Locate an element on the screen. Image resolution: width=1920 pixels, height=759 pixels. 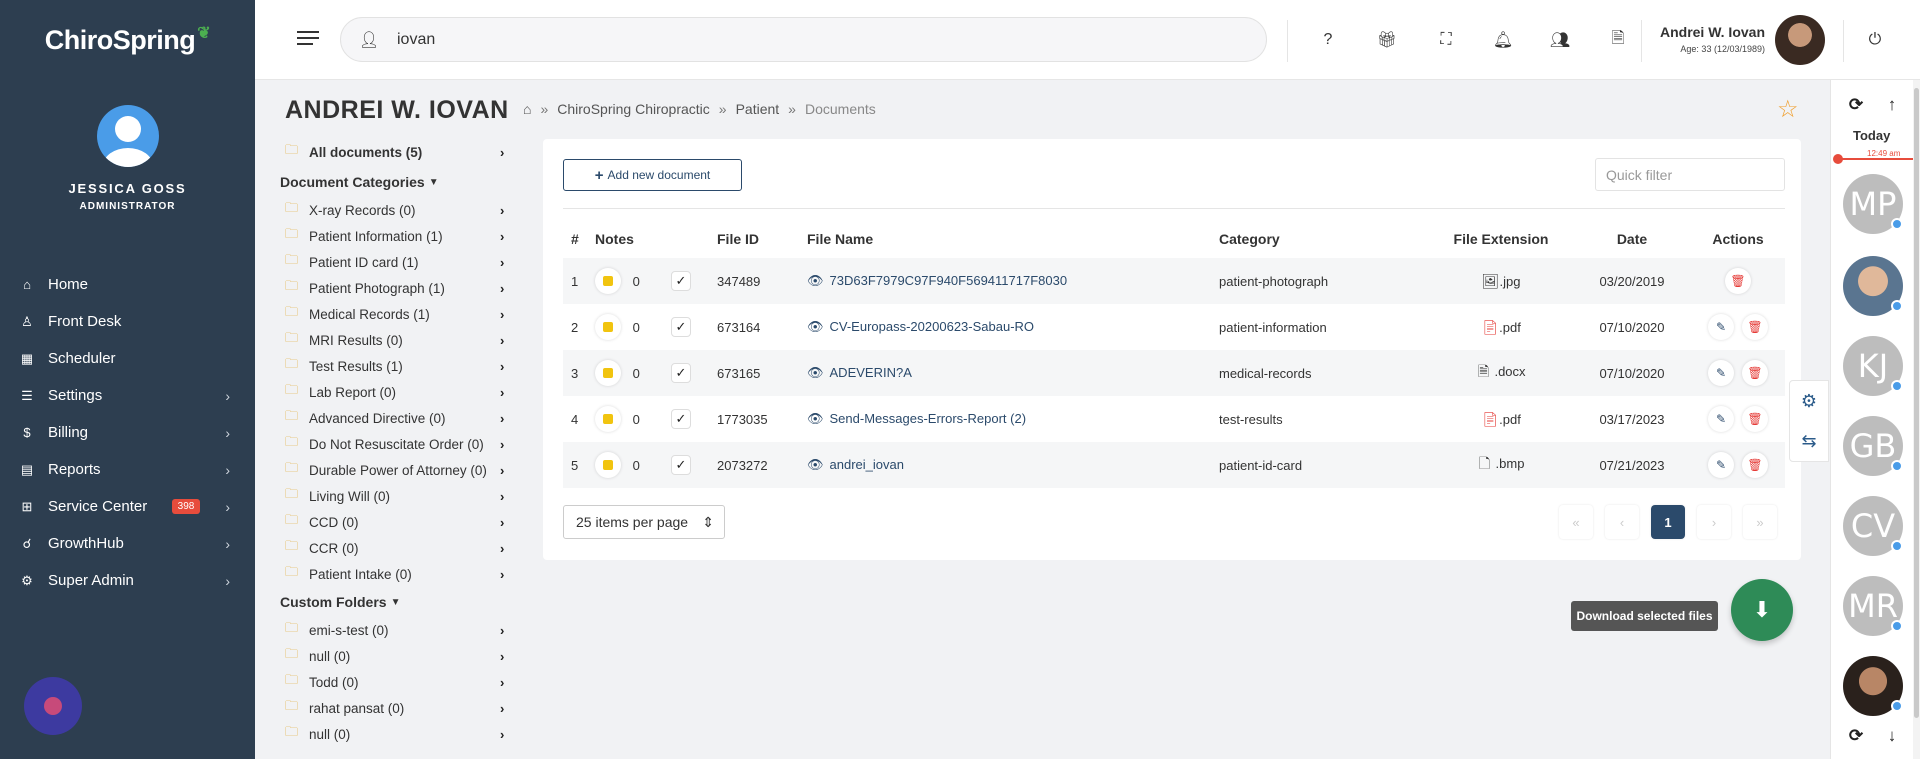
folder-item: 🗀 Living Will (0) › is located at coordinates (400, 496).